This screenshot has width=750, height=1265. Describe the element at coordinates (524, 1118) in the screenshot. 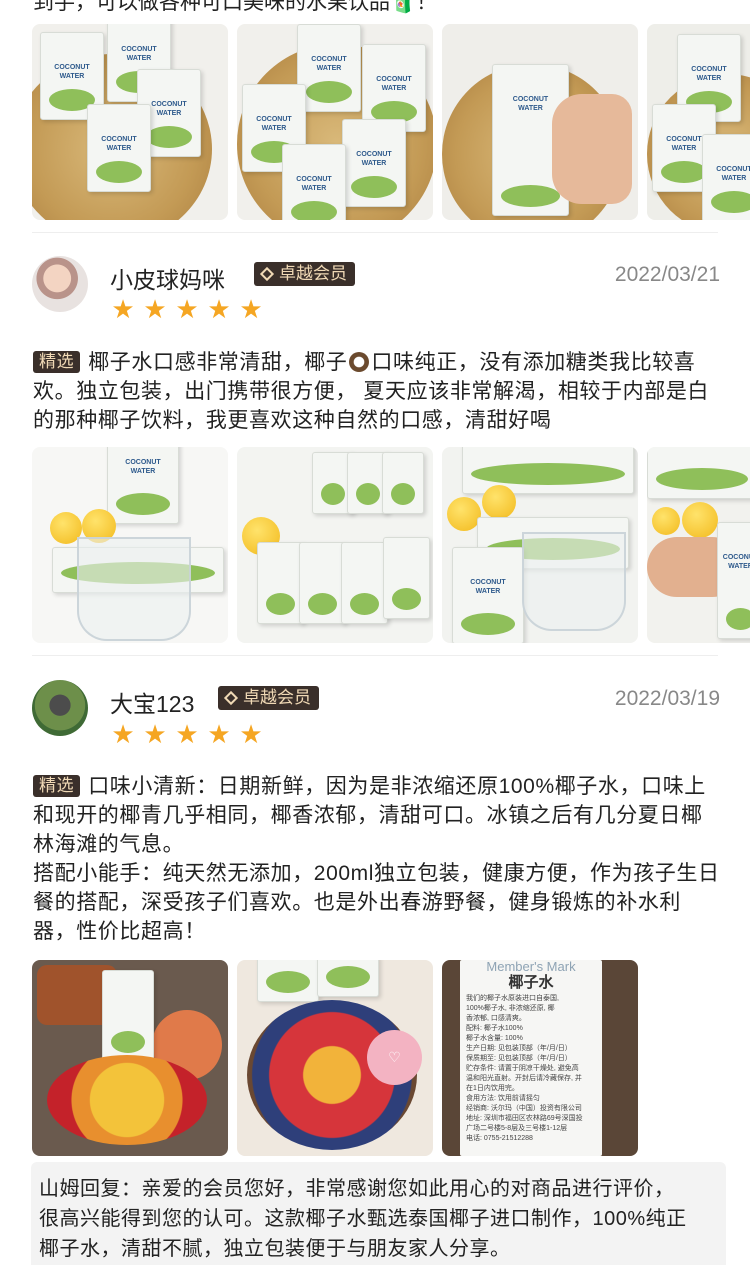

I see `label-line: 地址: 深圳市福田区农林路69号深国投` at that location.